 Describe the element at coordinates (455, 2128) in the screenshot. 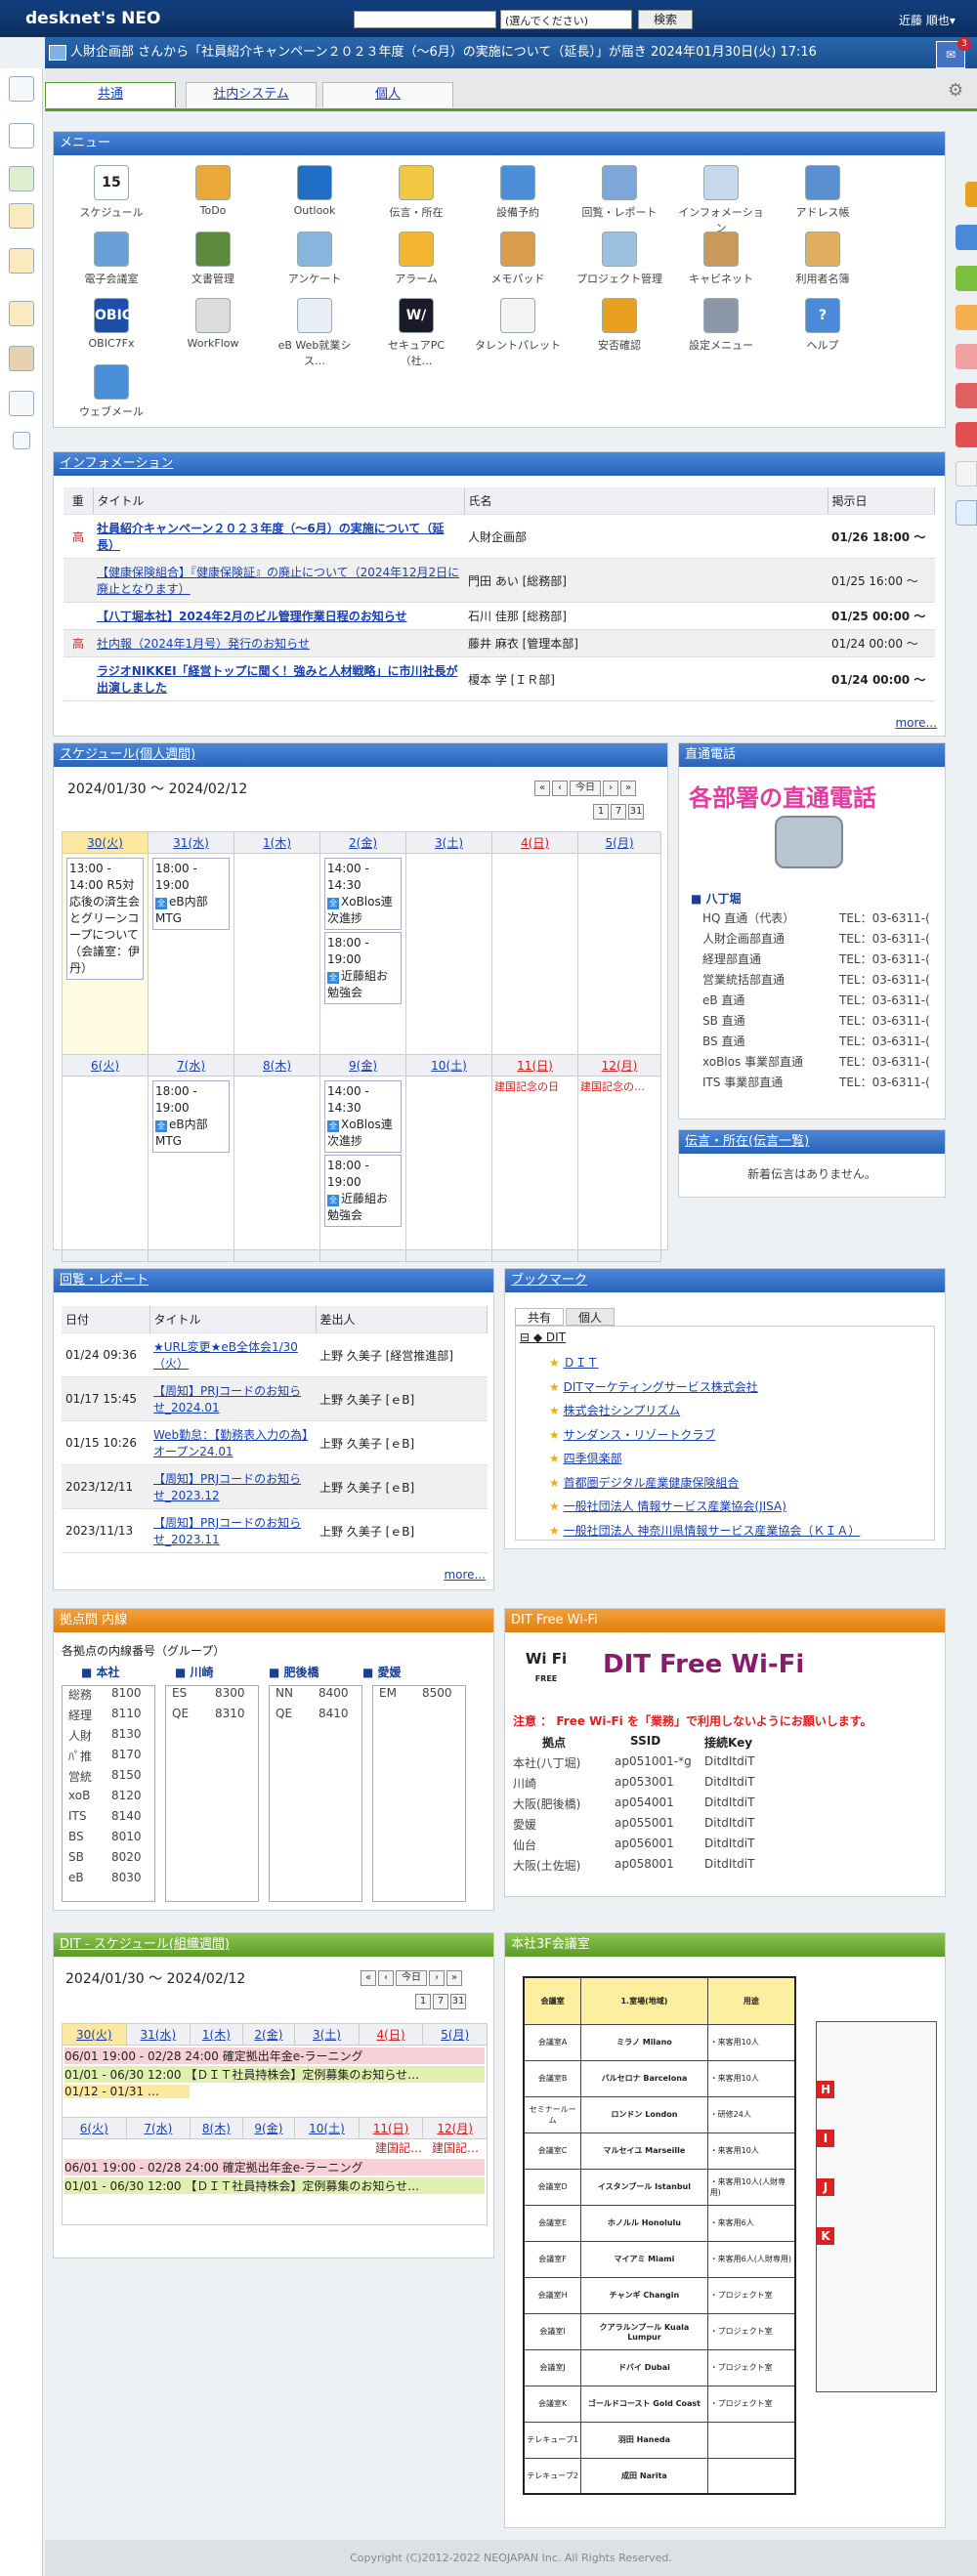

I see `day-header: 12(月)` at that location.